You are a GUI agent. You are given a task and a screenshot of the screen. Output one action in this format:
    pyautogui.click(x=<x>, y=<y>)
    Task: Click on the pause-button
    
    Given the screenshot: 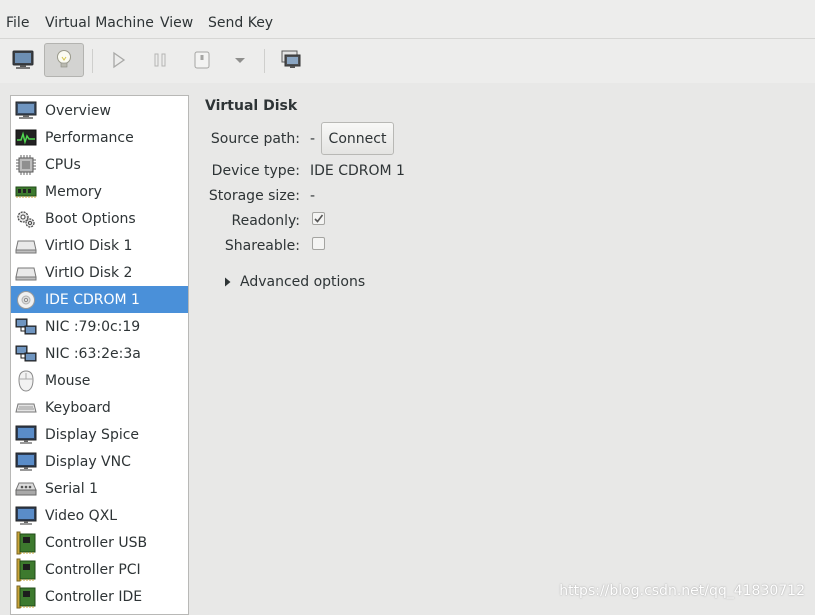 What is the action you would take?
    pyautogui.click(x=160, y=60)
    